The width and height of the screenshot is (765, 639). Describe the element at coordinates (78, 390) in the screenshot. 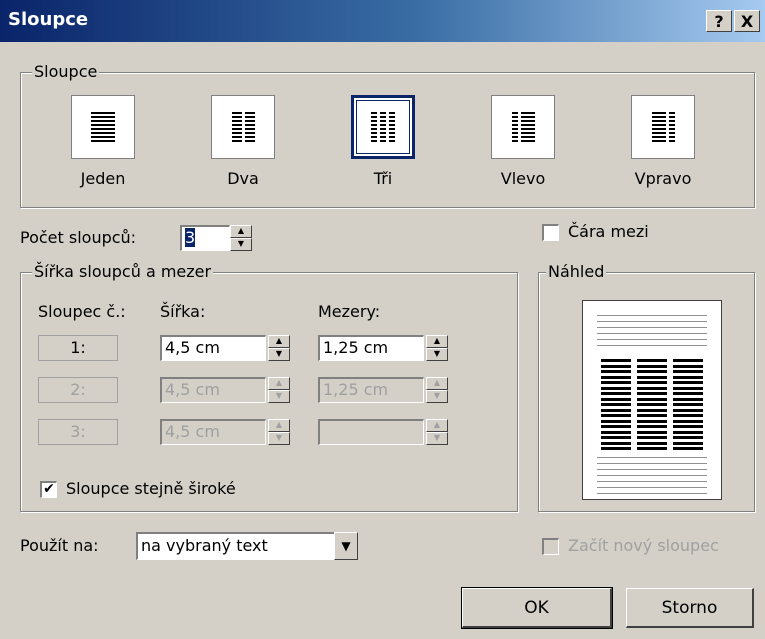

I see `column-number-cell: 2:` at that location.